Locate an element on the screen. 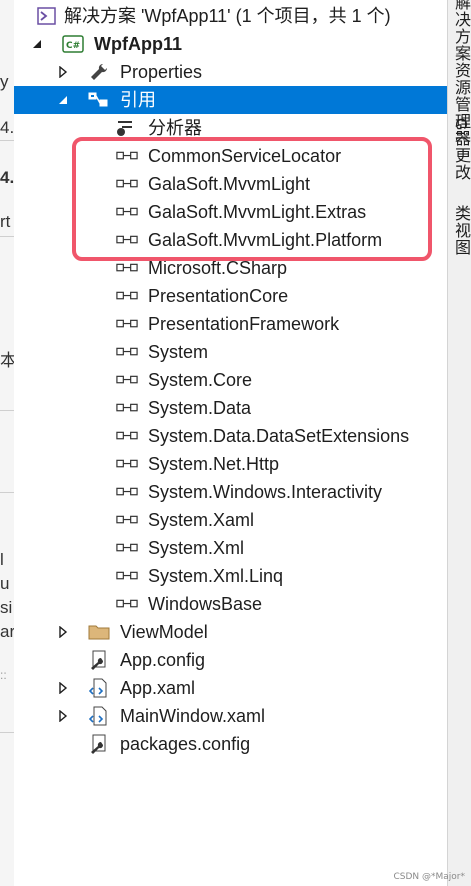 The width and height of the screenshot is (471, 886). references-icon is located at coordinates (99, 100).